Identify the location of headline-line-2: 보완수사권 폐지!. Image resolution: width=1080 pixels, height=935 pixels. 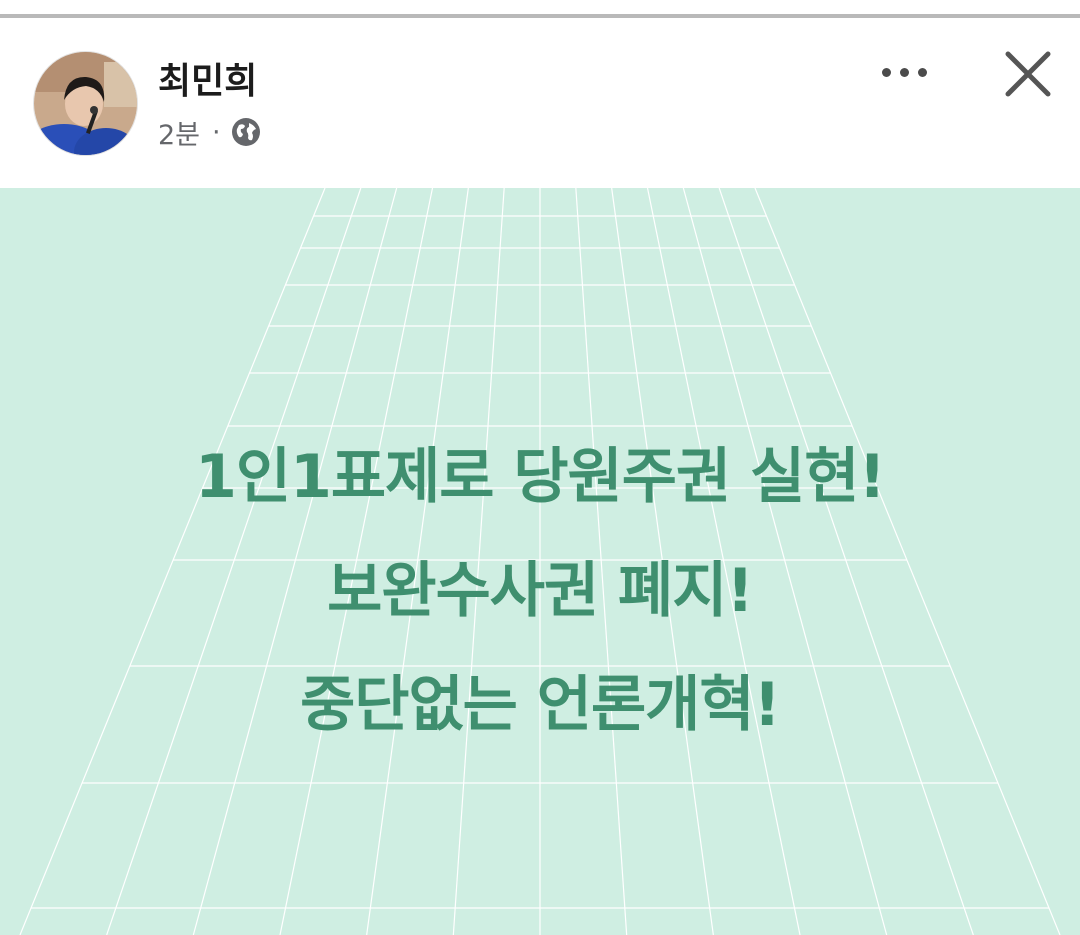
(540, 591).